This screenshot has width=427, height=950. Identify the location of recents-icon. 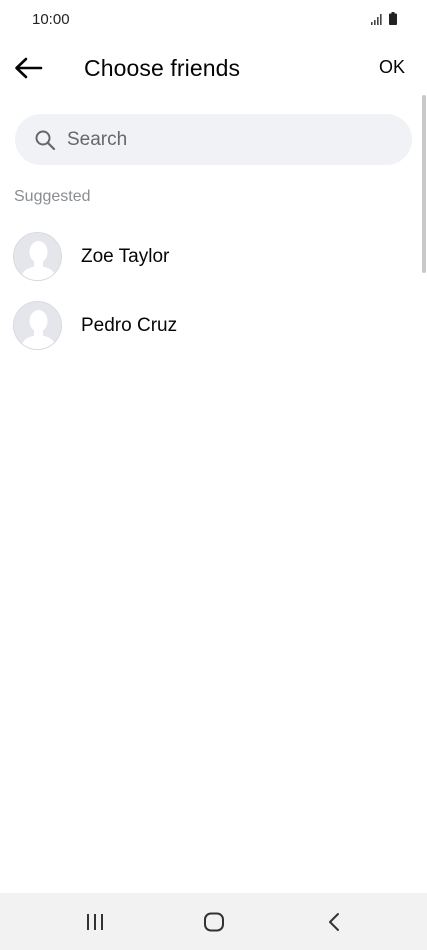
(95, 922).